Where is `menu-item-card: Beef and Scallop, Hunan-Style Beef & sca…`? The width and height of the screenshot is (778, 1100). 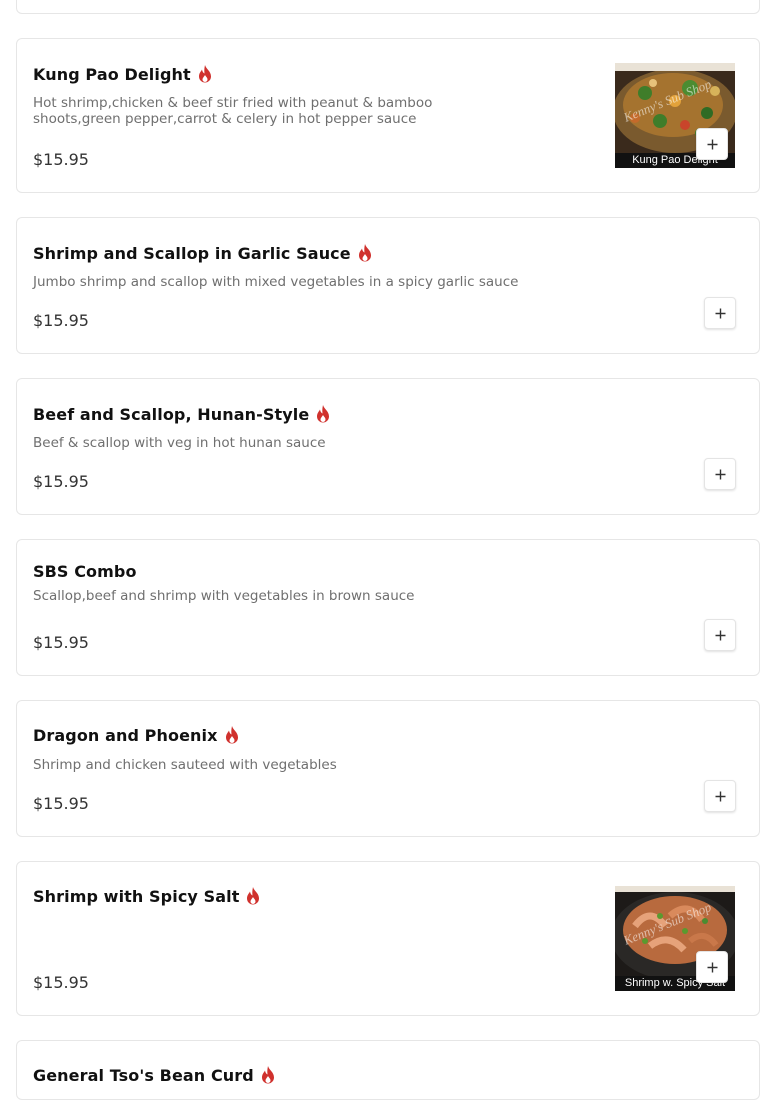 menu-item-card: Beef and Scallop, Hunan-Style Beef & sca… is located at coordinates (388, 446).